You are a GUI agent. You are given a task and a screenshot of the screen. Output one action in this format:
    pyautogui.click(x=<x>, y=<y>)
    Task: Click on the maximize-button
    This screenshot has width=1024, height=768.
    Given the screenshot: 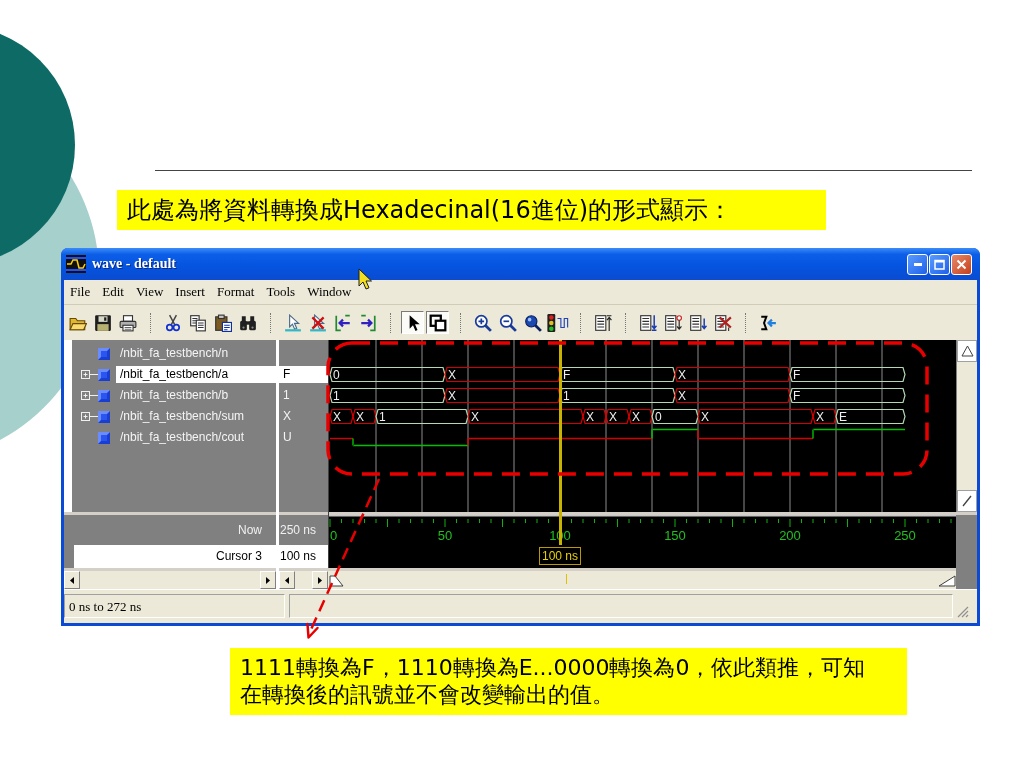 What is the action you would take?
    pyautogui.click(x=939, y=264)
    